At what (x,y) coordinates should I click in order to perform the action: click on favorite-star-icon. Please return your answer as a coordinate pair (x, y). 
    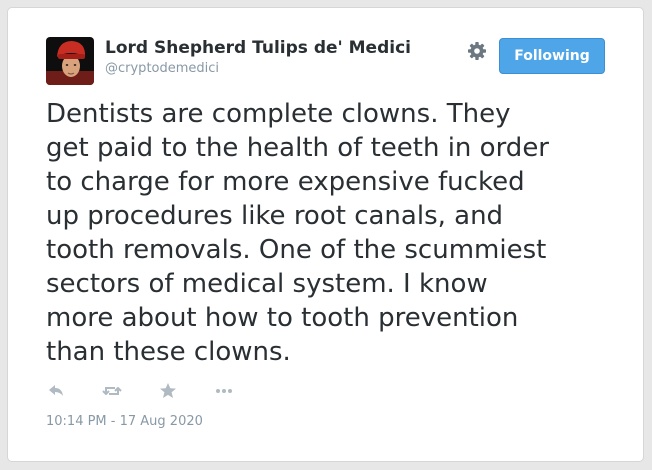
    Looking at the image, I should click on (168, 391).